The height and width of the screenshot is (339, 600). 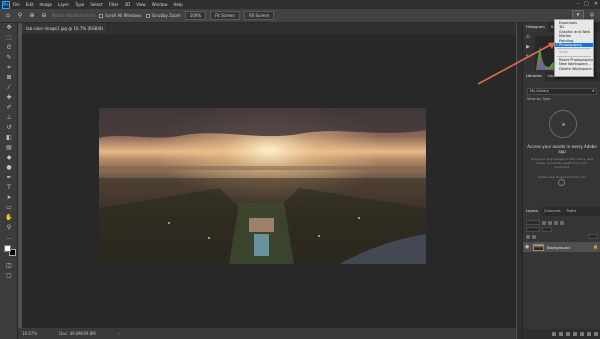 I want to click on zoom-out-icon: ⊖, so click(x=44, y=16).